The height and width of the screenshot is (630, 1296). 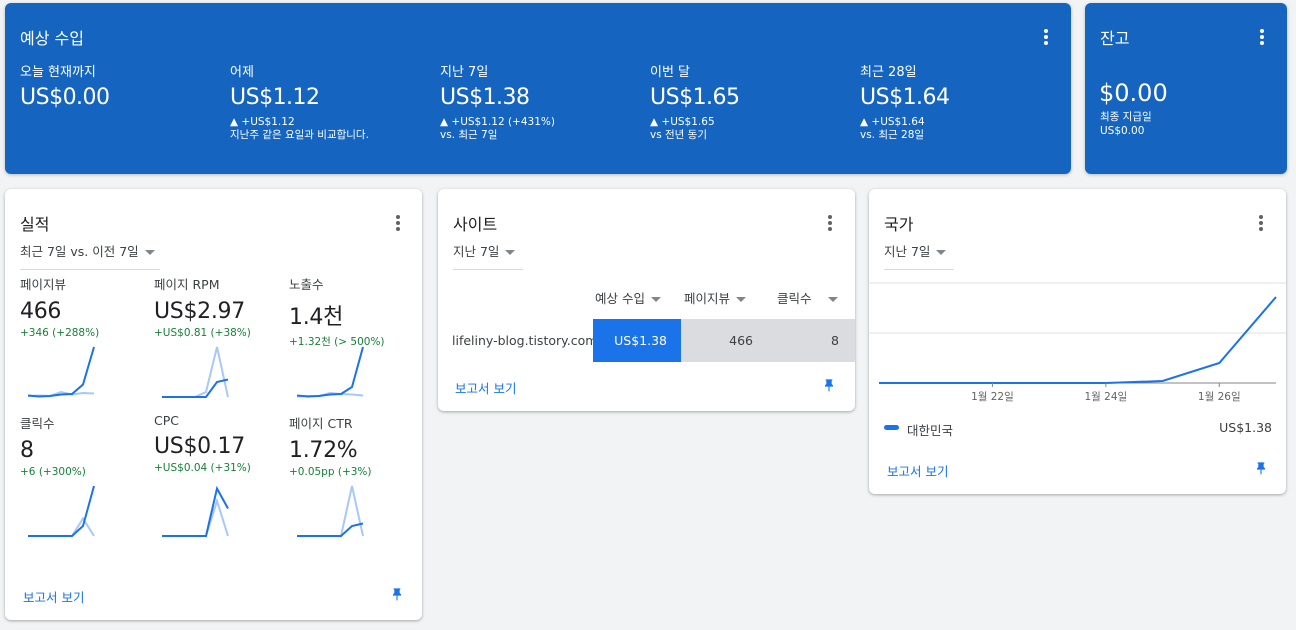 I want to click on column-header-pageviews: 페이지뷰, so click(x=715, y=297).